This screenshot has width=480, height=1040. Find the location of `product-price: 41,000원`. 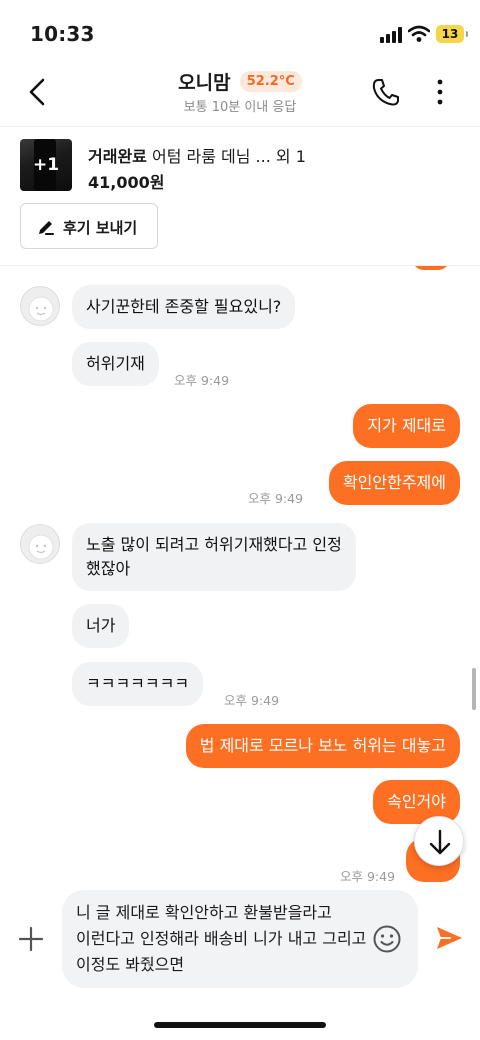

product-price: 41,000원 is located at coordinates (126, 182).